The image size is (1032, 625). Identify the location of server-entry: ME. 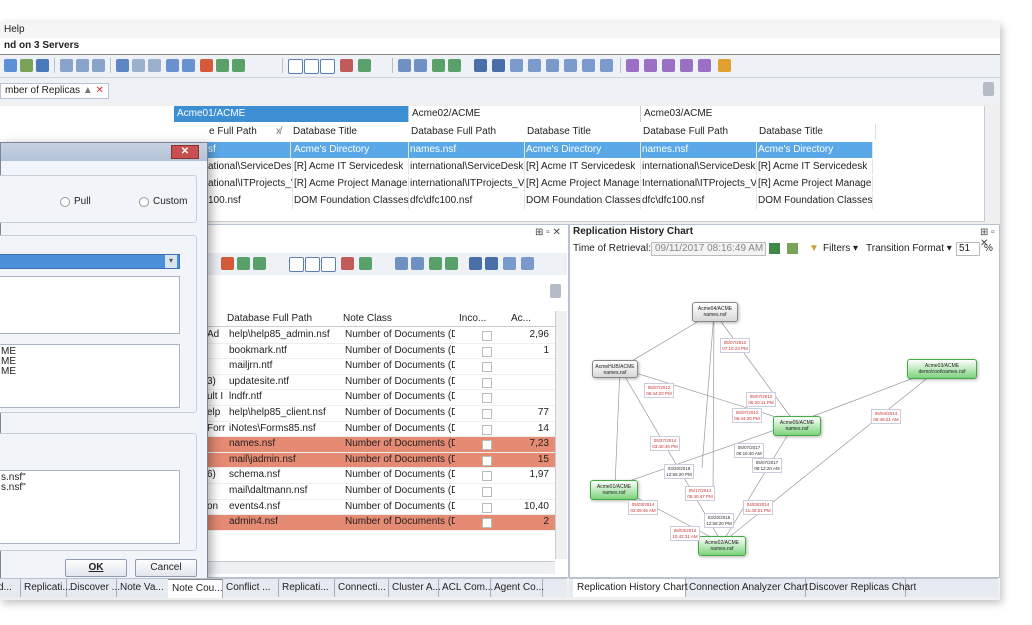
(8, 372).